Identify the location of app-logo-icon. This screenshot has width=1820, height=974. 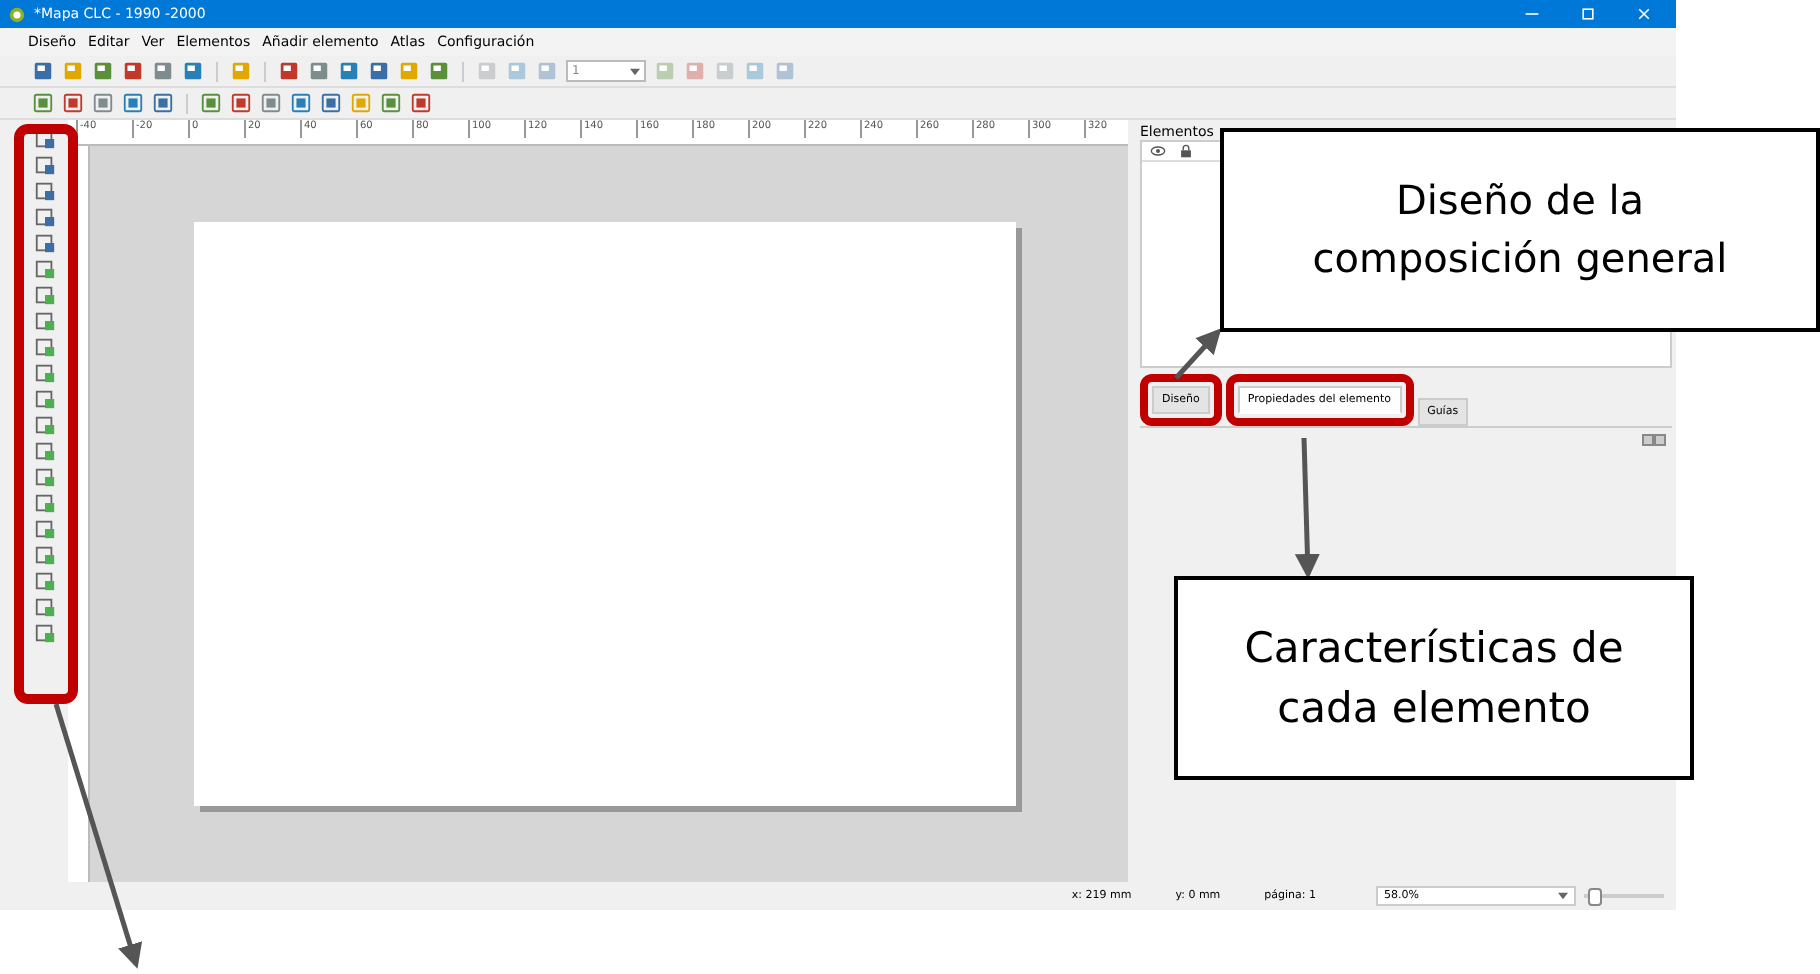
(17, 14).